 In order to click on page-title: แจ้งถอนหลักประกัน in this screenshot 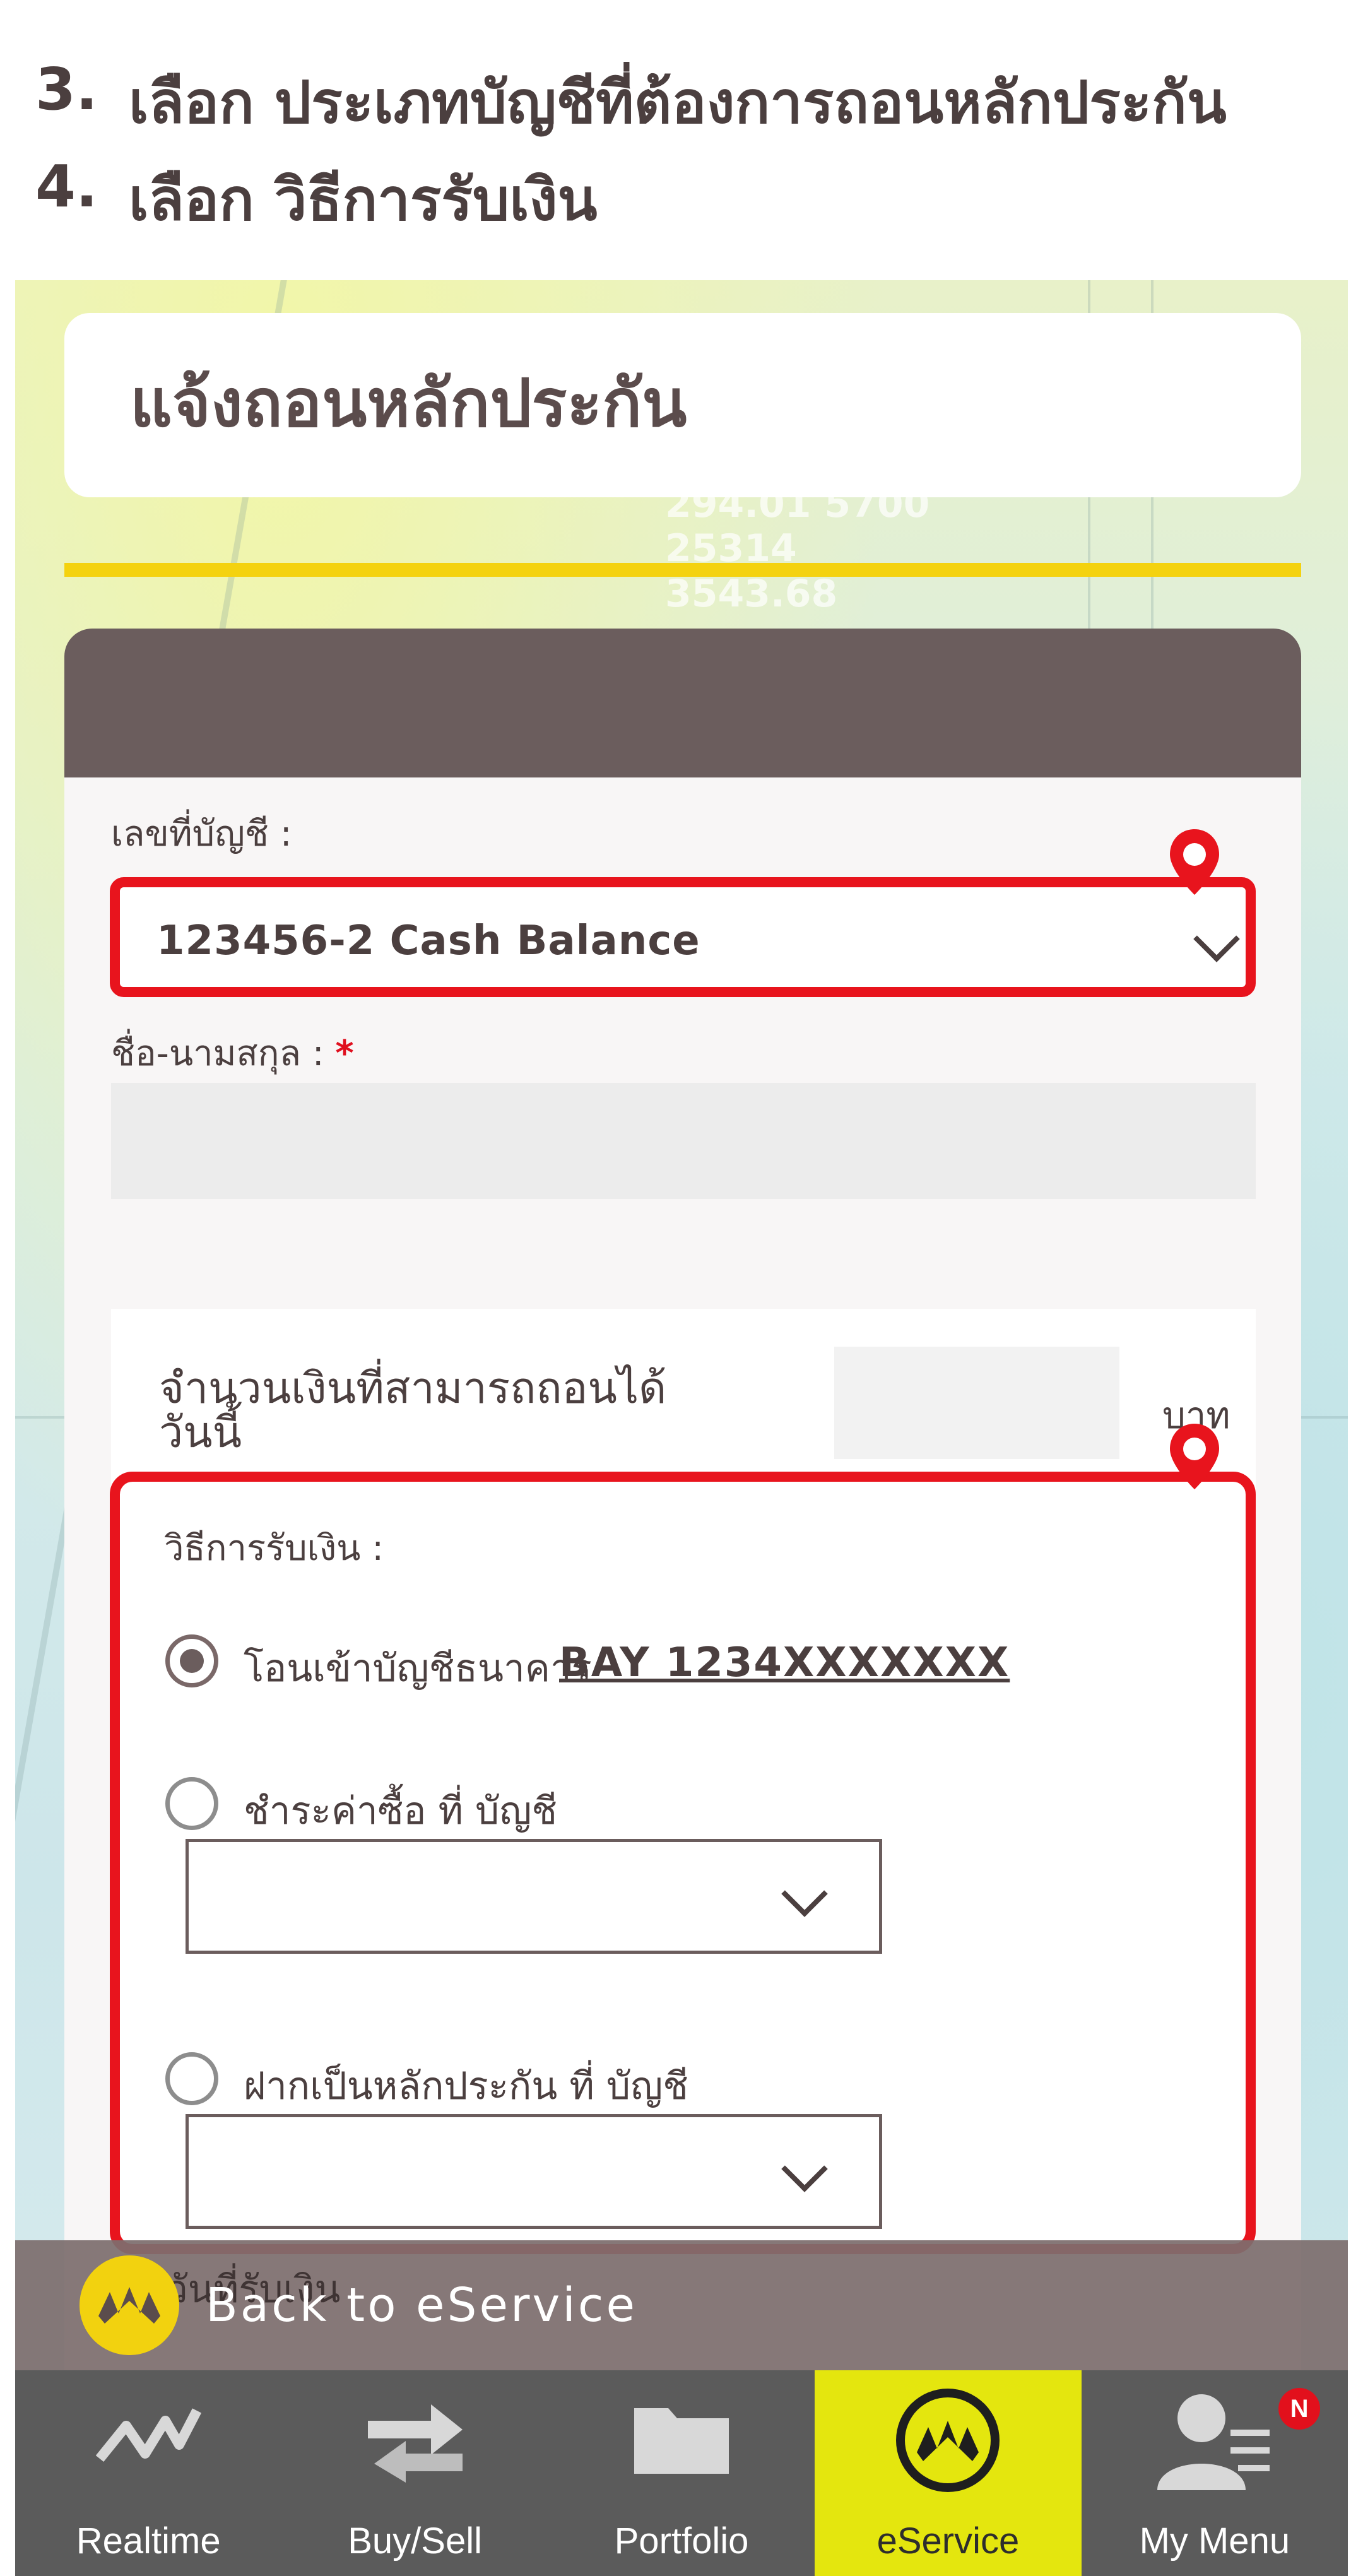, I will do `click(408, 404)`.